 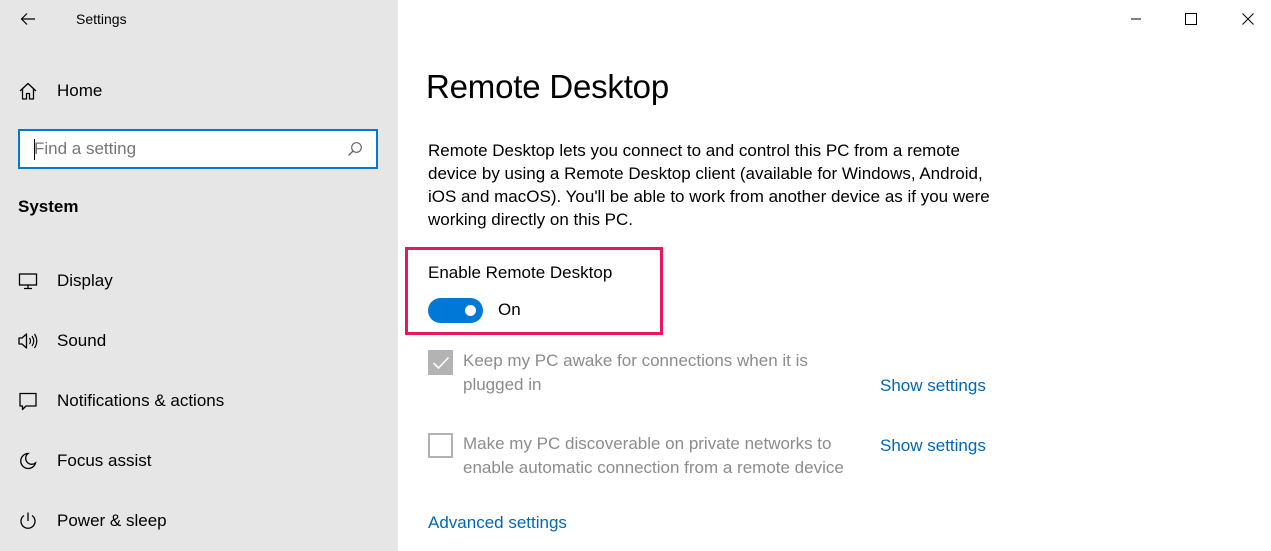 What do you see at coordinates (104, 460) in the screenshot?
I see `sidebar-item-label: Focus assist` at bounding box center [104, 460].